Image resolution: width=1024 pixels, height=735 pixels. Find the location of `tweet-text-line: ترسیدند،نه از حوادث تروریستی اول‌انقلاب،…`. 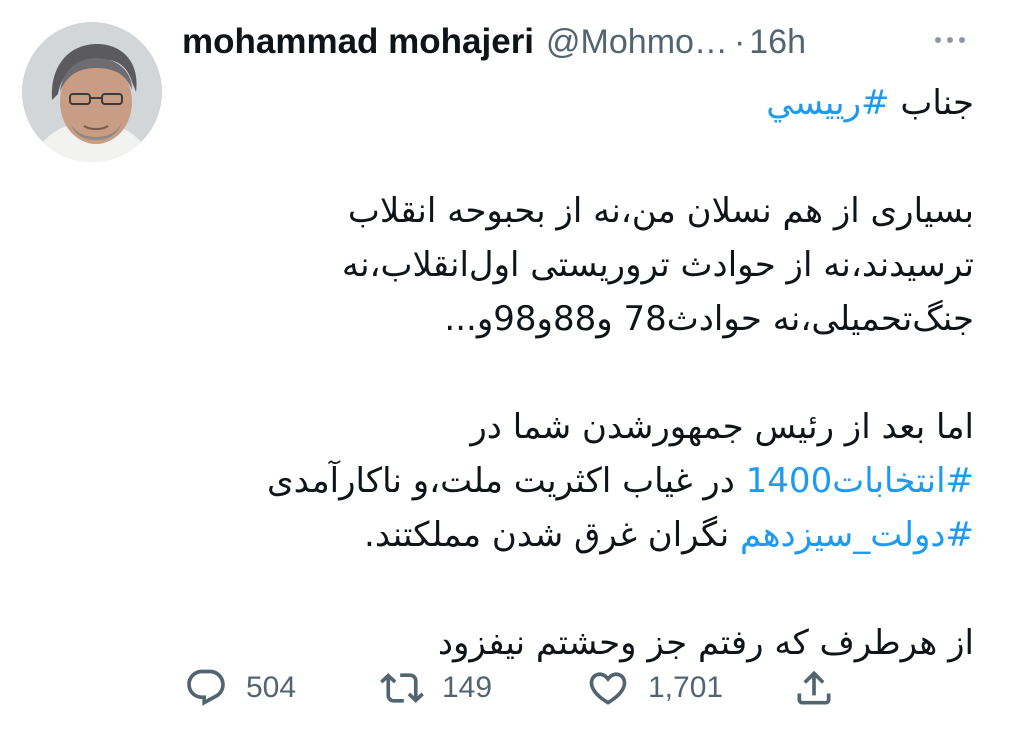

tweet-text-line: ترسیدند،نه از حوادث تروریستی اول‌انقلاب،… is located at coordinates (574, 265).